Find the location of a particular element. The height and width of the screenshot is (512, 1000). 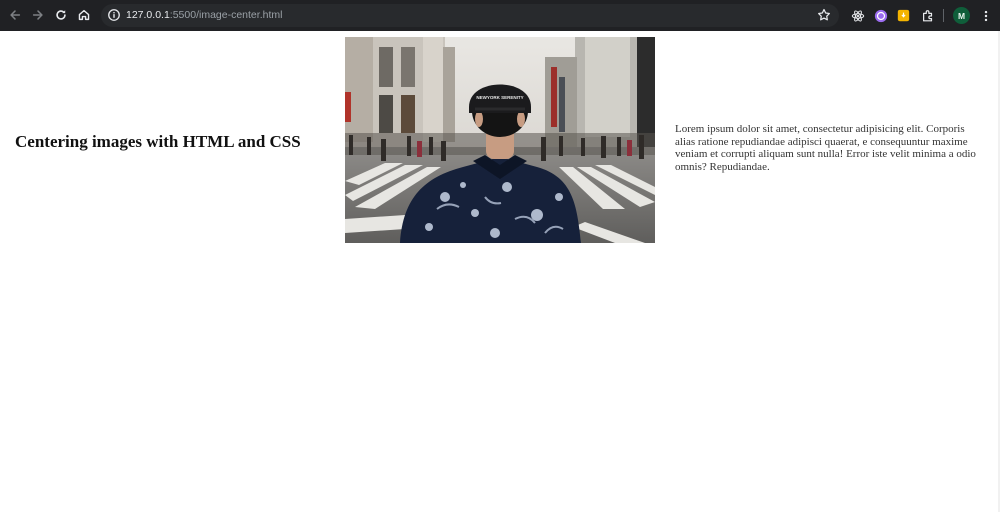

profile-avatar: M is located at coordinates (961, 15).